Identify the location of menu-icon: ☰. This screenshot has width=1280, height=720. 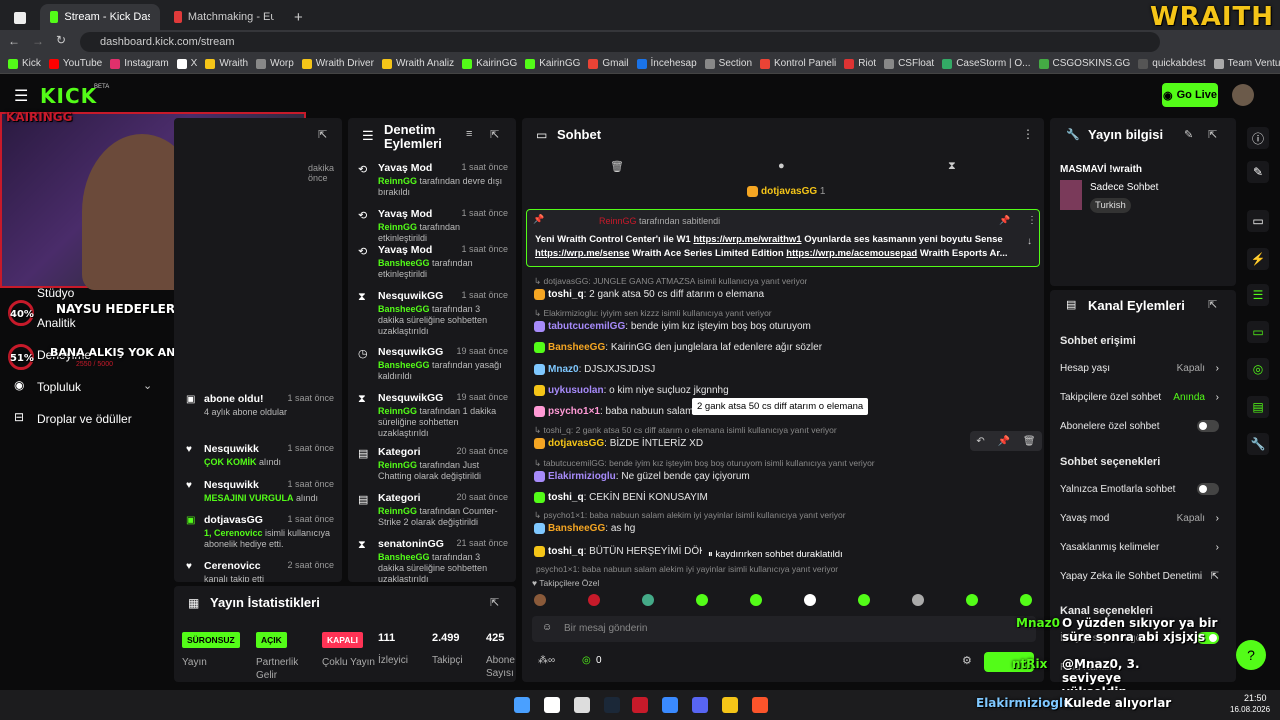
(21, 96).